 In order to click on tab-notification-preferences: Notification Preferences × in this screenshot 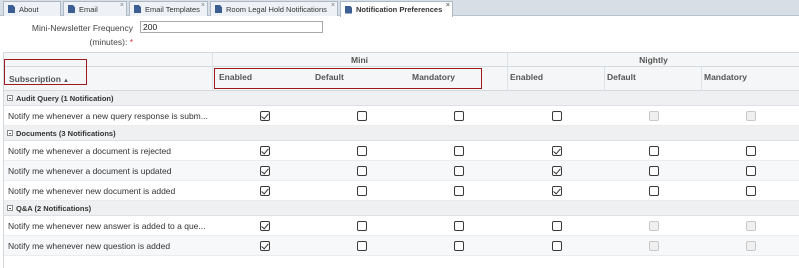, I will do `click(396, 9)`.